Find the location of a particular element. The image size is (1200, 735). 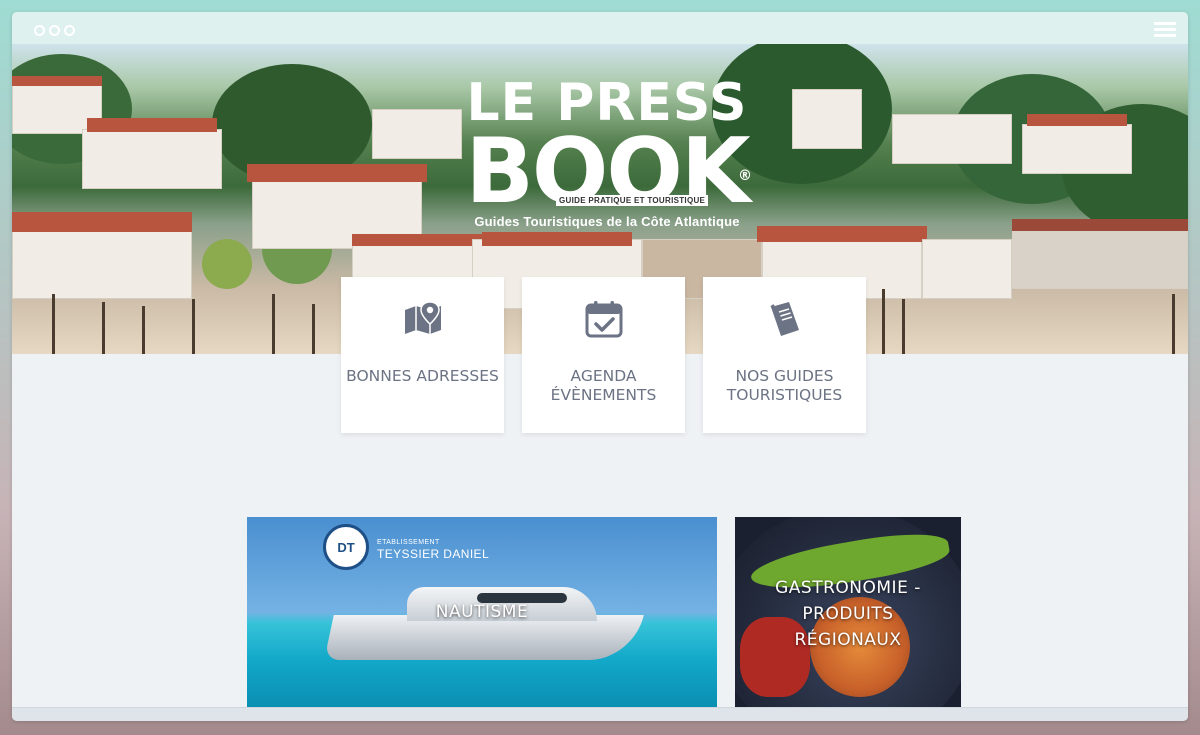

card-agenda-evenements: AGENDA ÉVÈNEMENTS is located at coordinates (603, 355).